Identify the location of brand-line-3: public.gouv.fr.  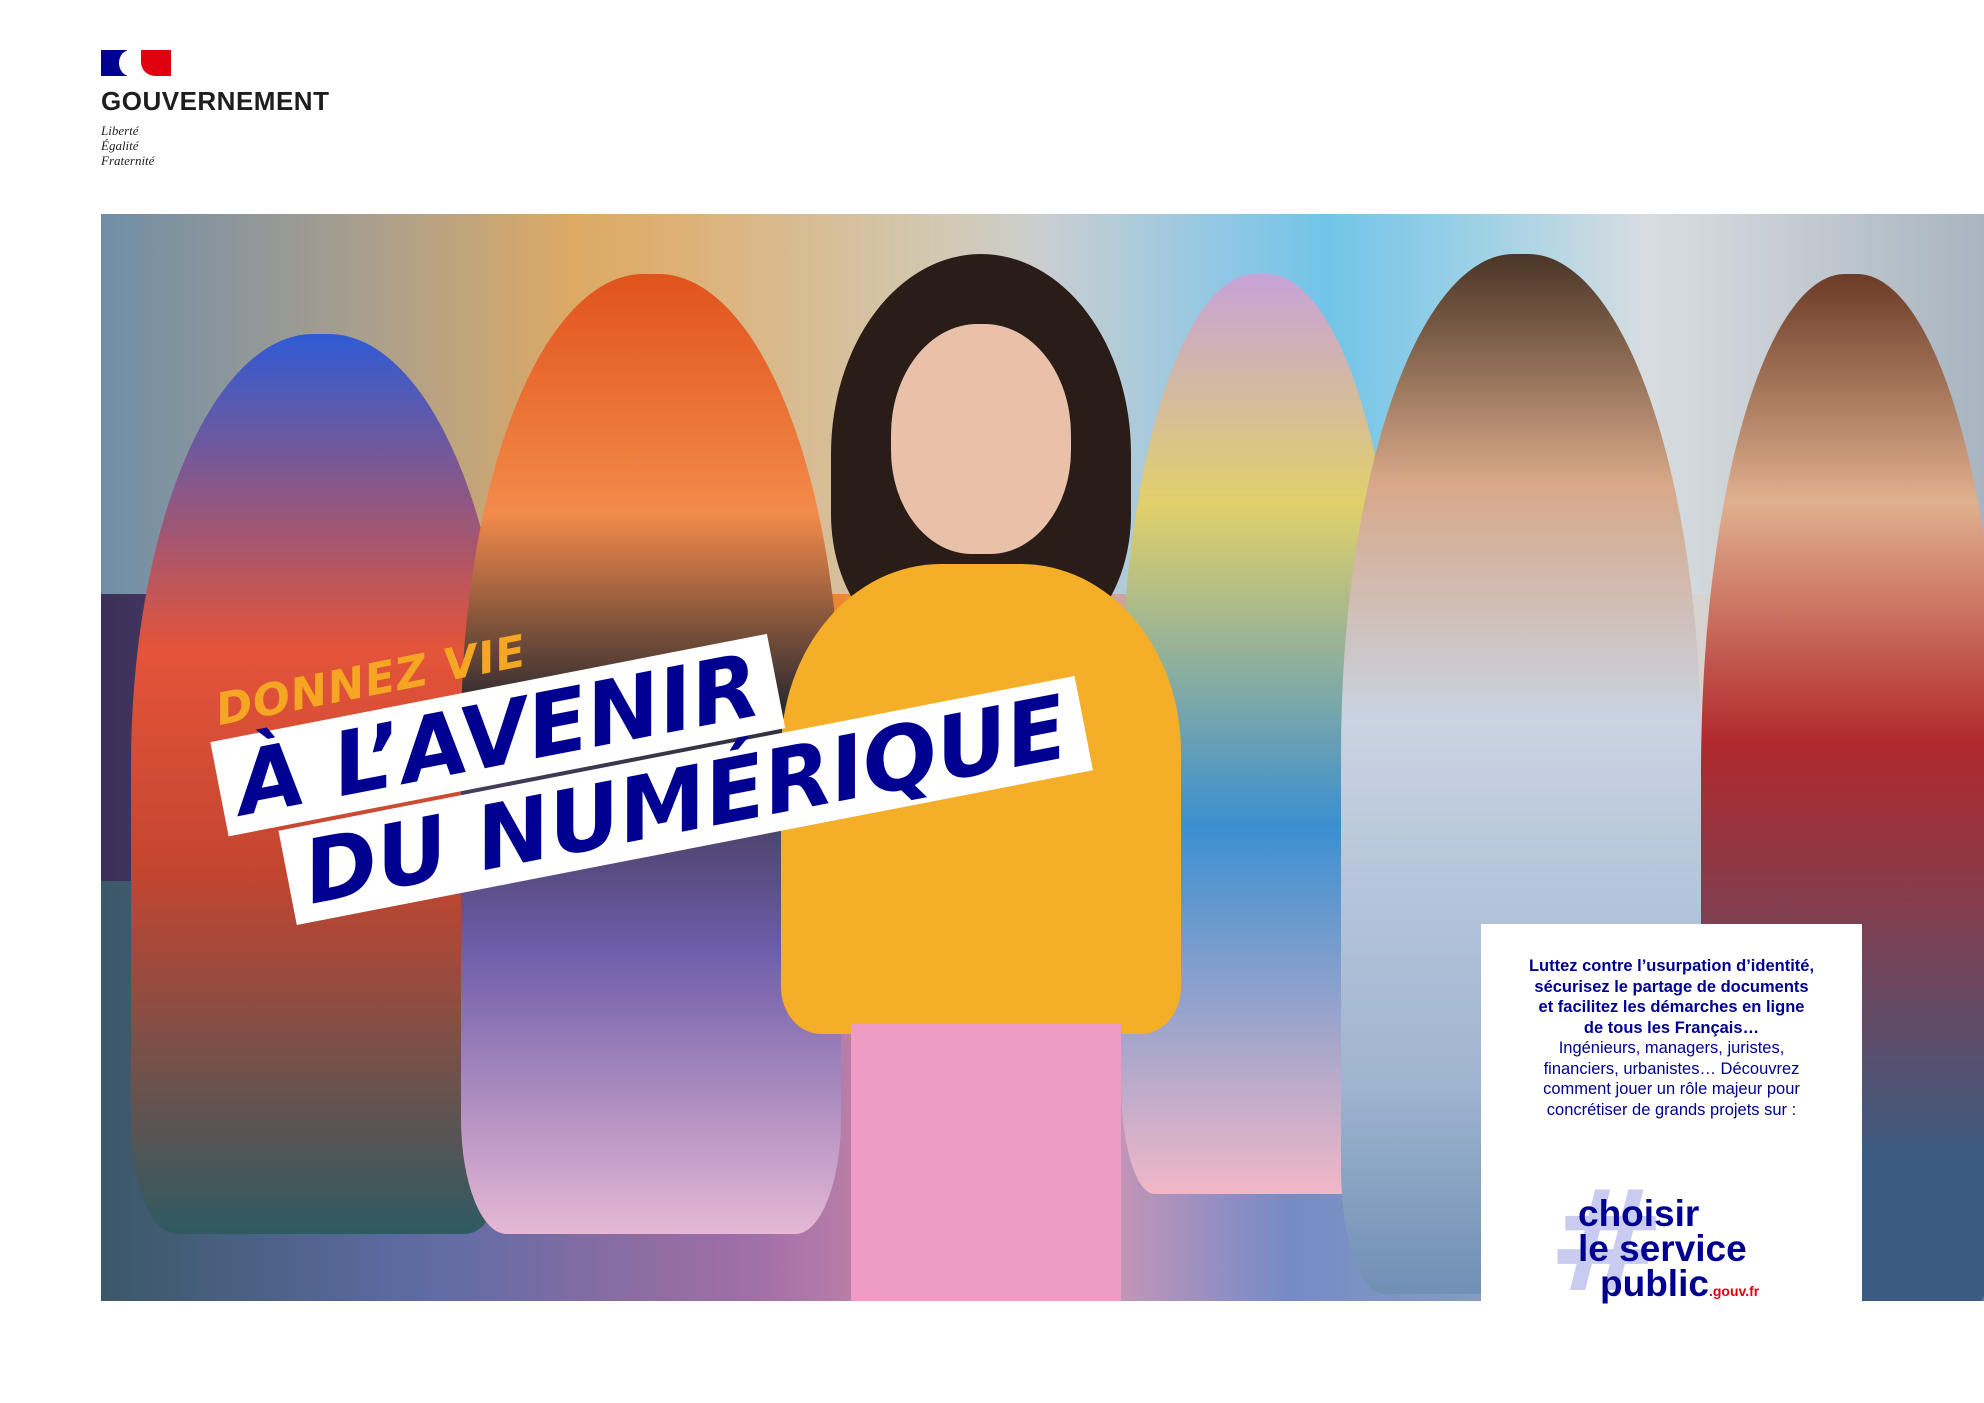
(1699, 1286).